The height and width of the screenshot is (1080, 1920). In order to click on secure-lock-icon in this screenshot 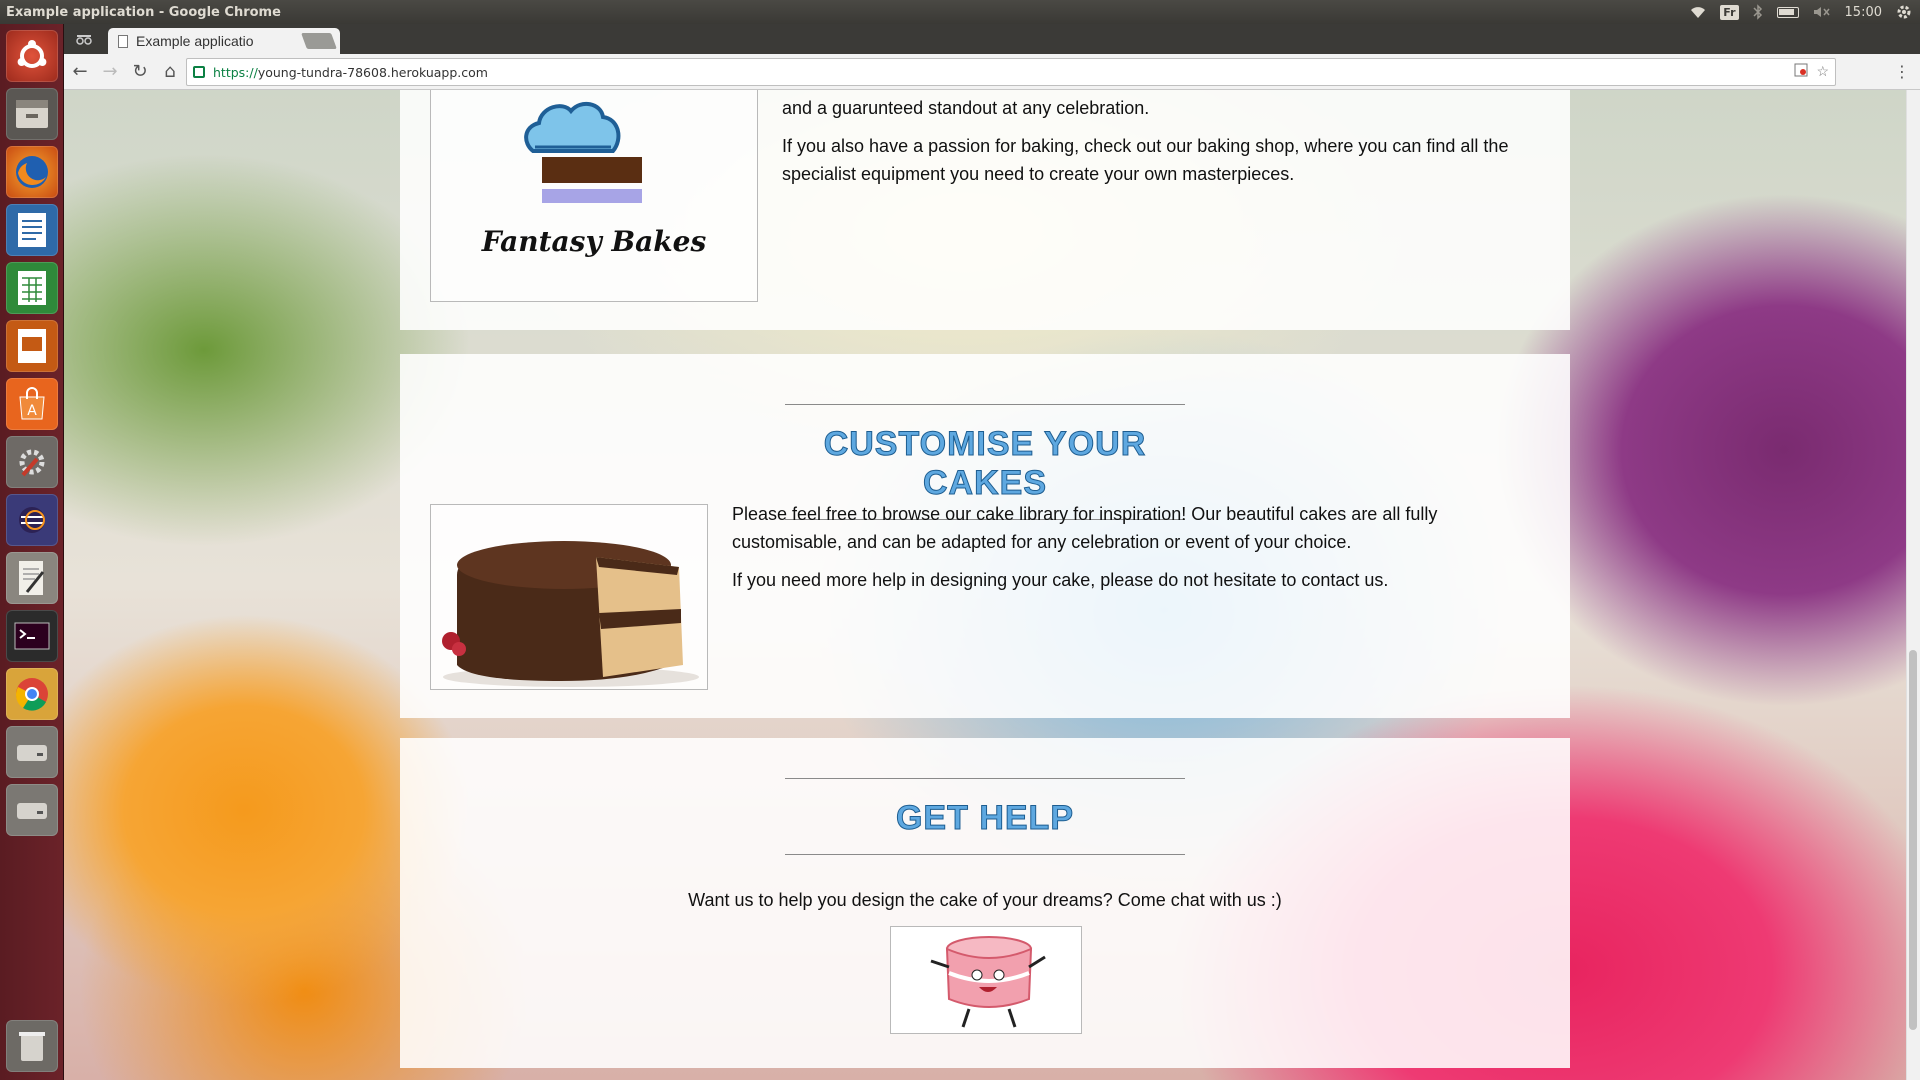, I will do `click(199, 72)`.